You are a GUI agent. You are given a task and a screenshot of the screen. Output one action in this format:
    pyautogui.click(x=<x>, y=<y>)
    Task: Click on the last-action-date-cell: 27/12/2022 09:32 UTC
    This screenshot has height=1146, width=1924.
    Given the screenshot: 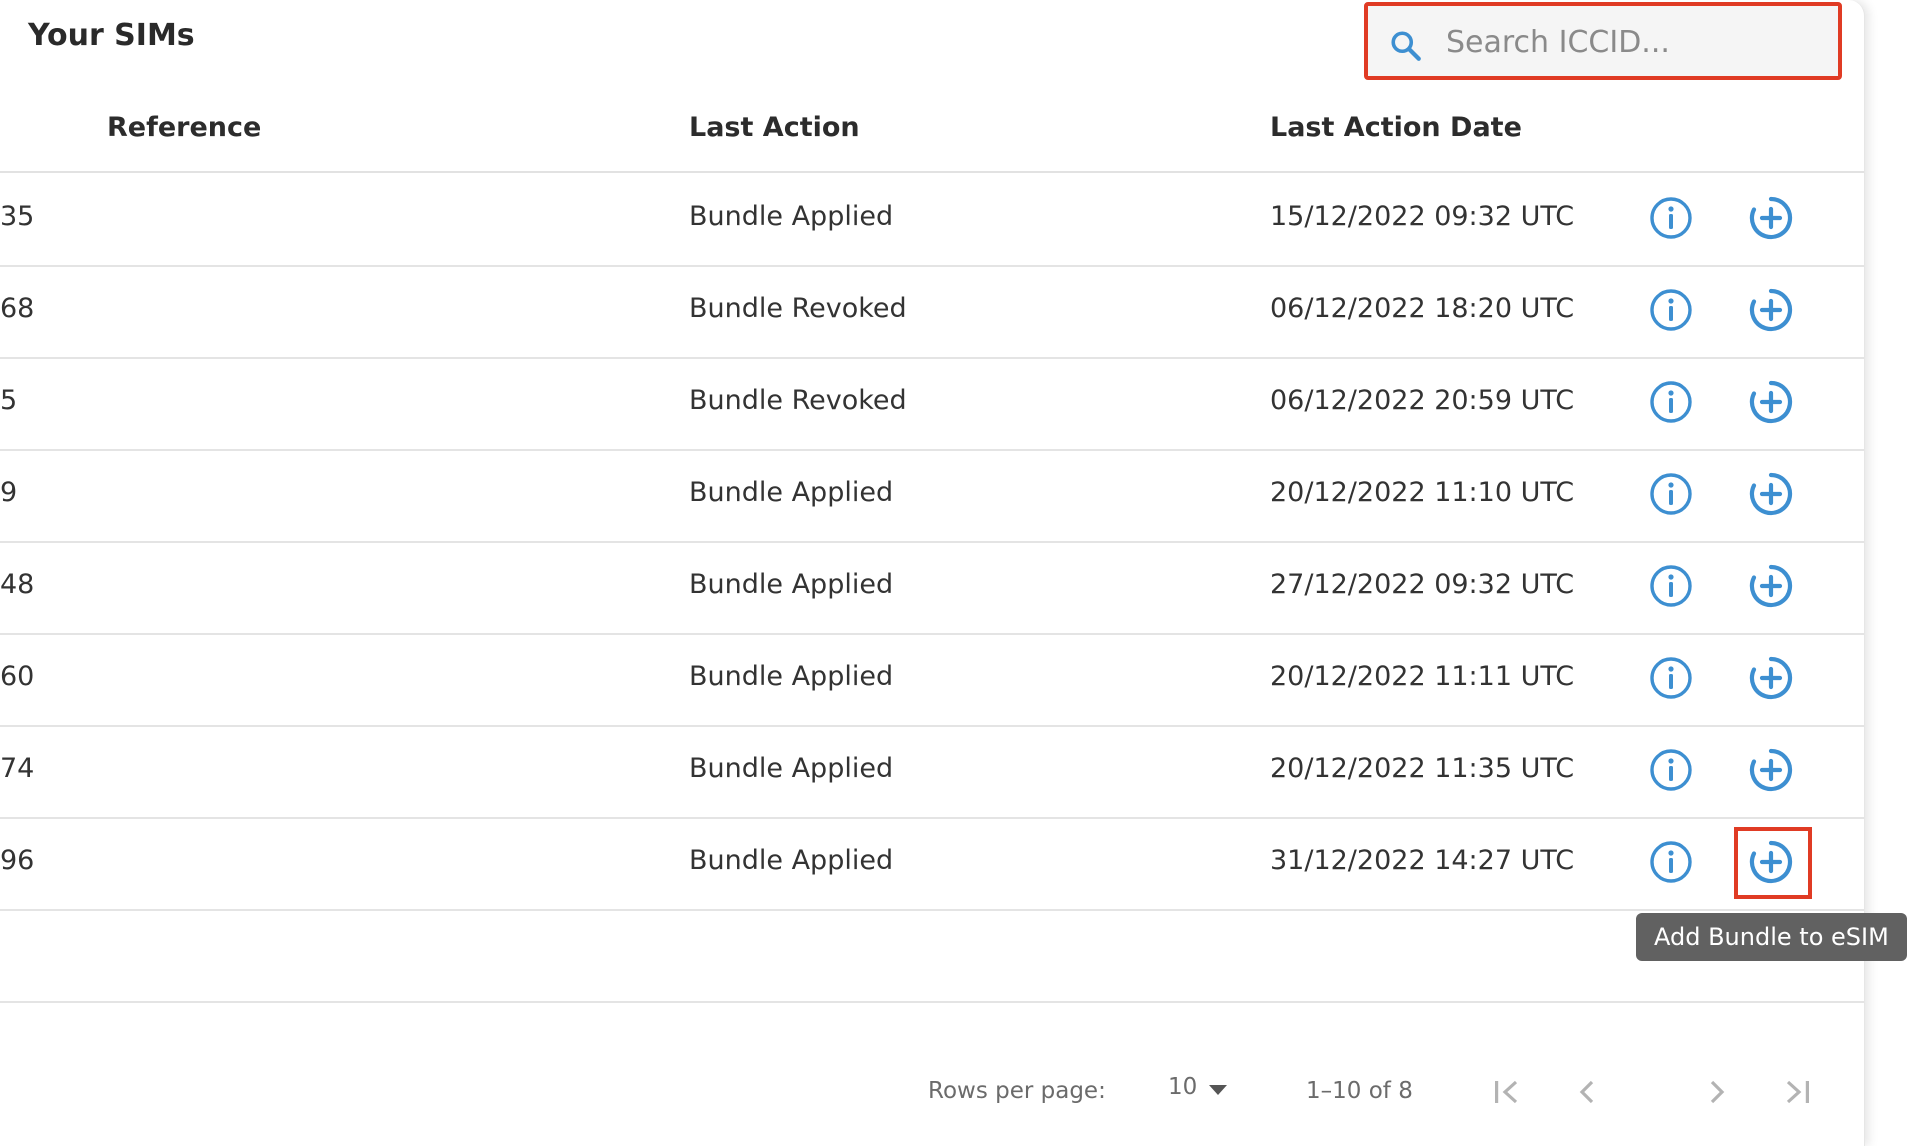 What is the action you would take?
    pyautogui.click(x=1422, y=584)
    